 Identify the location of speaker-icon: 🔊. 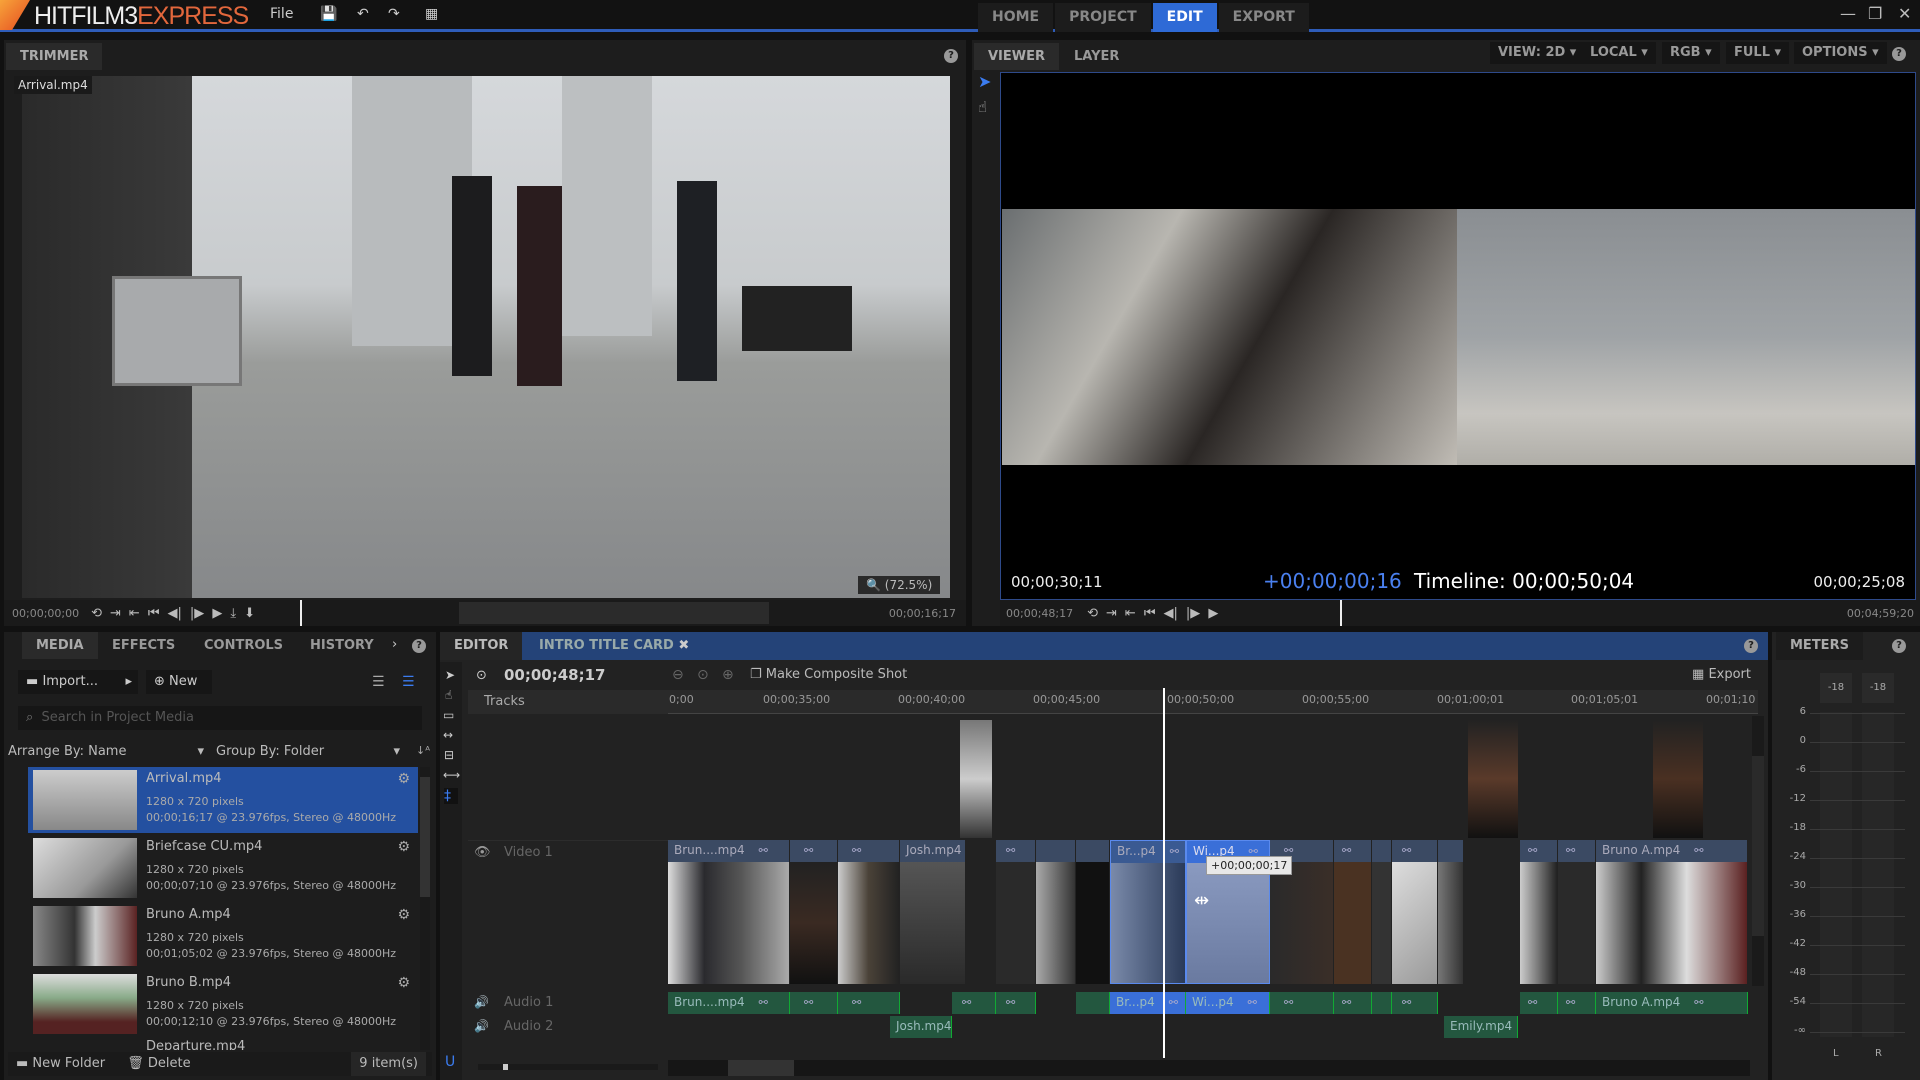
(481, 1026).